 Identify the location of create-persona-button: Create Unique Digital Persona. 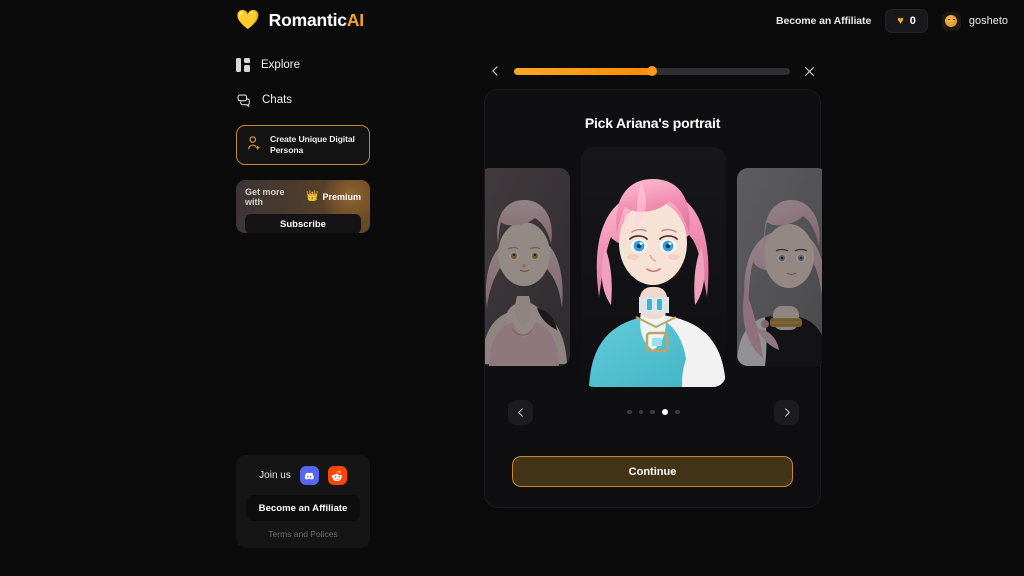
(303, 145).